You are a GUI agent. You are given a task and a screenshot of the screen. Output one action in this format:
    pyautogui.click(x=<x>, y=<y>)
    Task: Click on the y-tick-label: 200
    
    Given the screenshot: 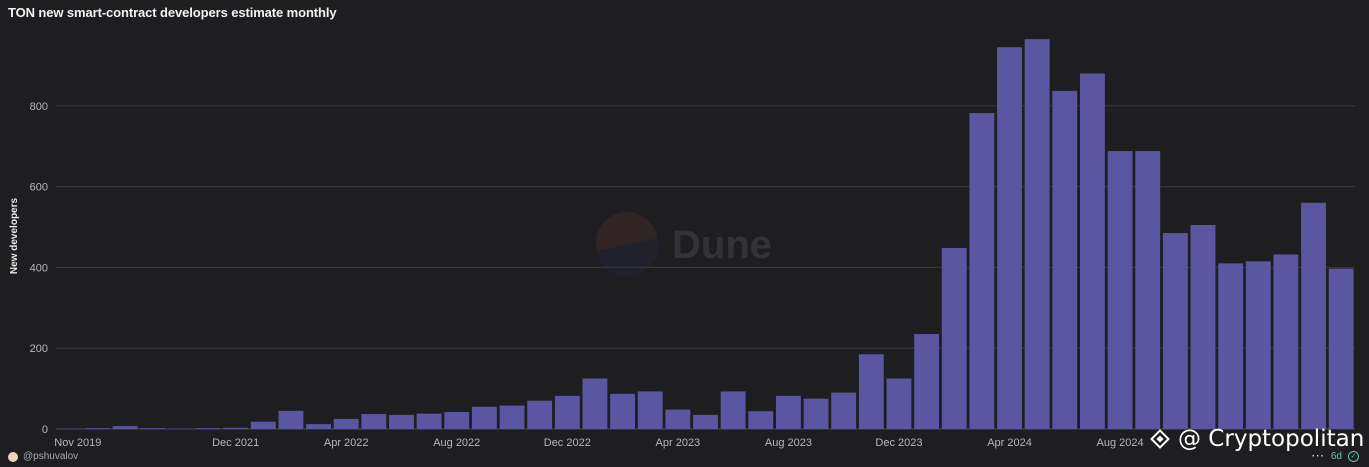 What is the action you would take?
    pyautogui.click(x=39, y=349)
    